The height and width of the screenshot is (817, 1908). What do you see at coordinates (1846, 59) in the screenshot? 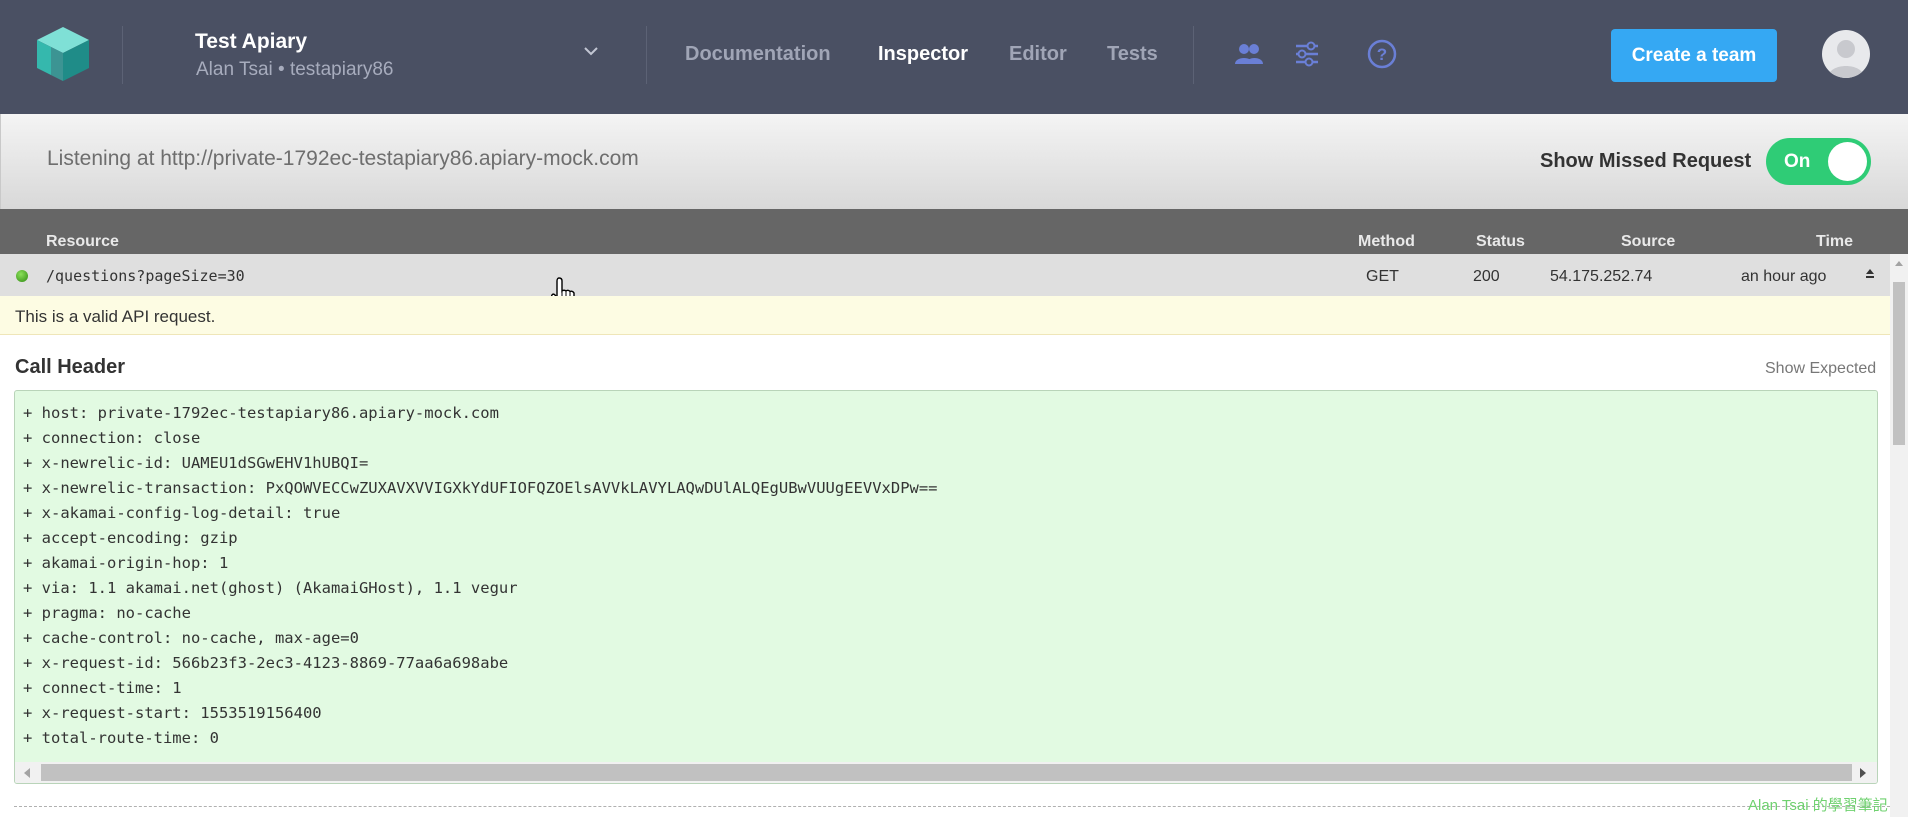
I see `user-avatar-icon` at bounding box center [1846, 59].